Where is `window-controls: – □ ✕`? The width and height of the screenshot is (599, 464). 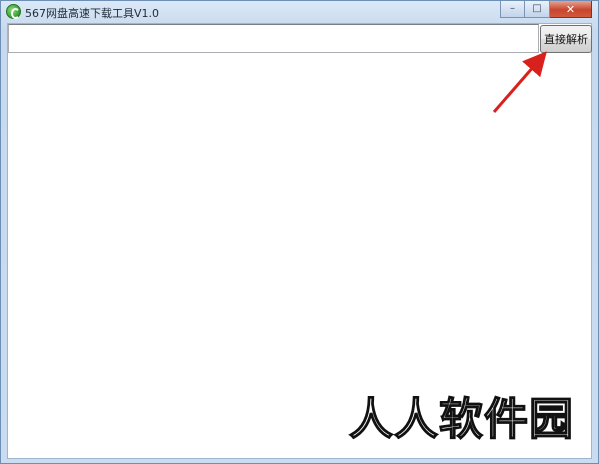 window-controls: – □ ✕ is located at coordinates (546, 9).